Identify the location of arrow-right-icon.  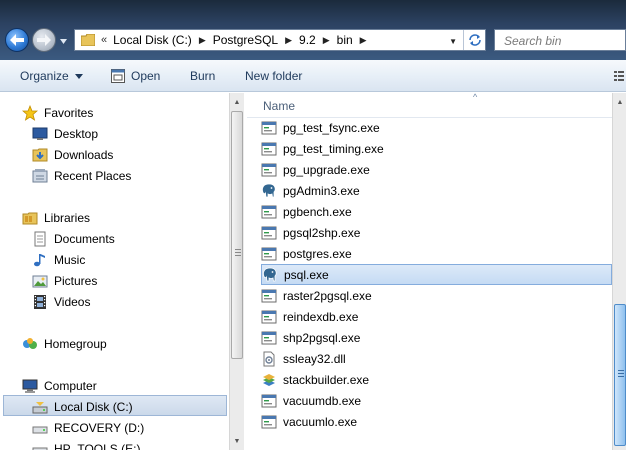
(44, 40).